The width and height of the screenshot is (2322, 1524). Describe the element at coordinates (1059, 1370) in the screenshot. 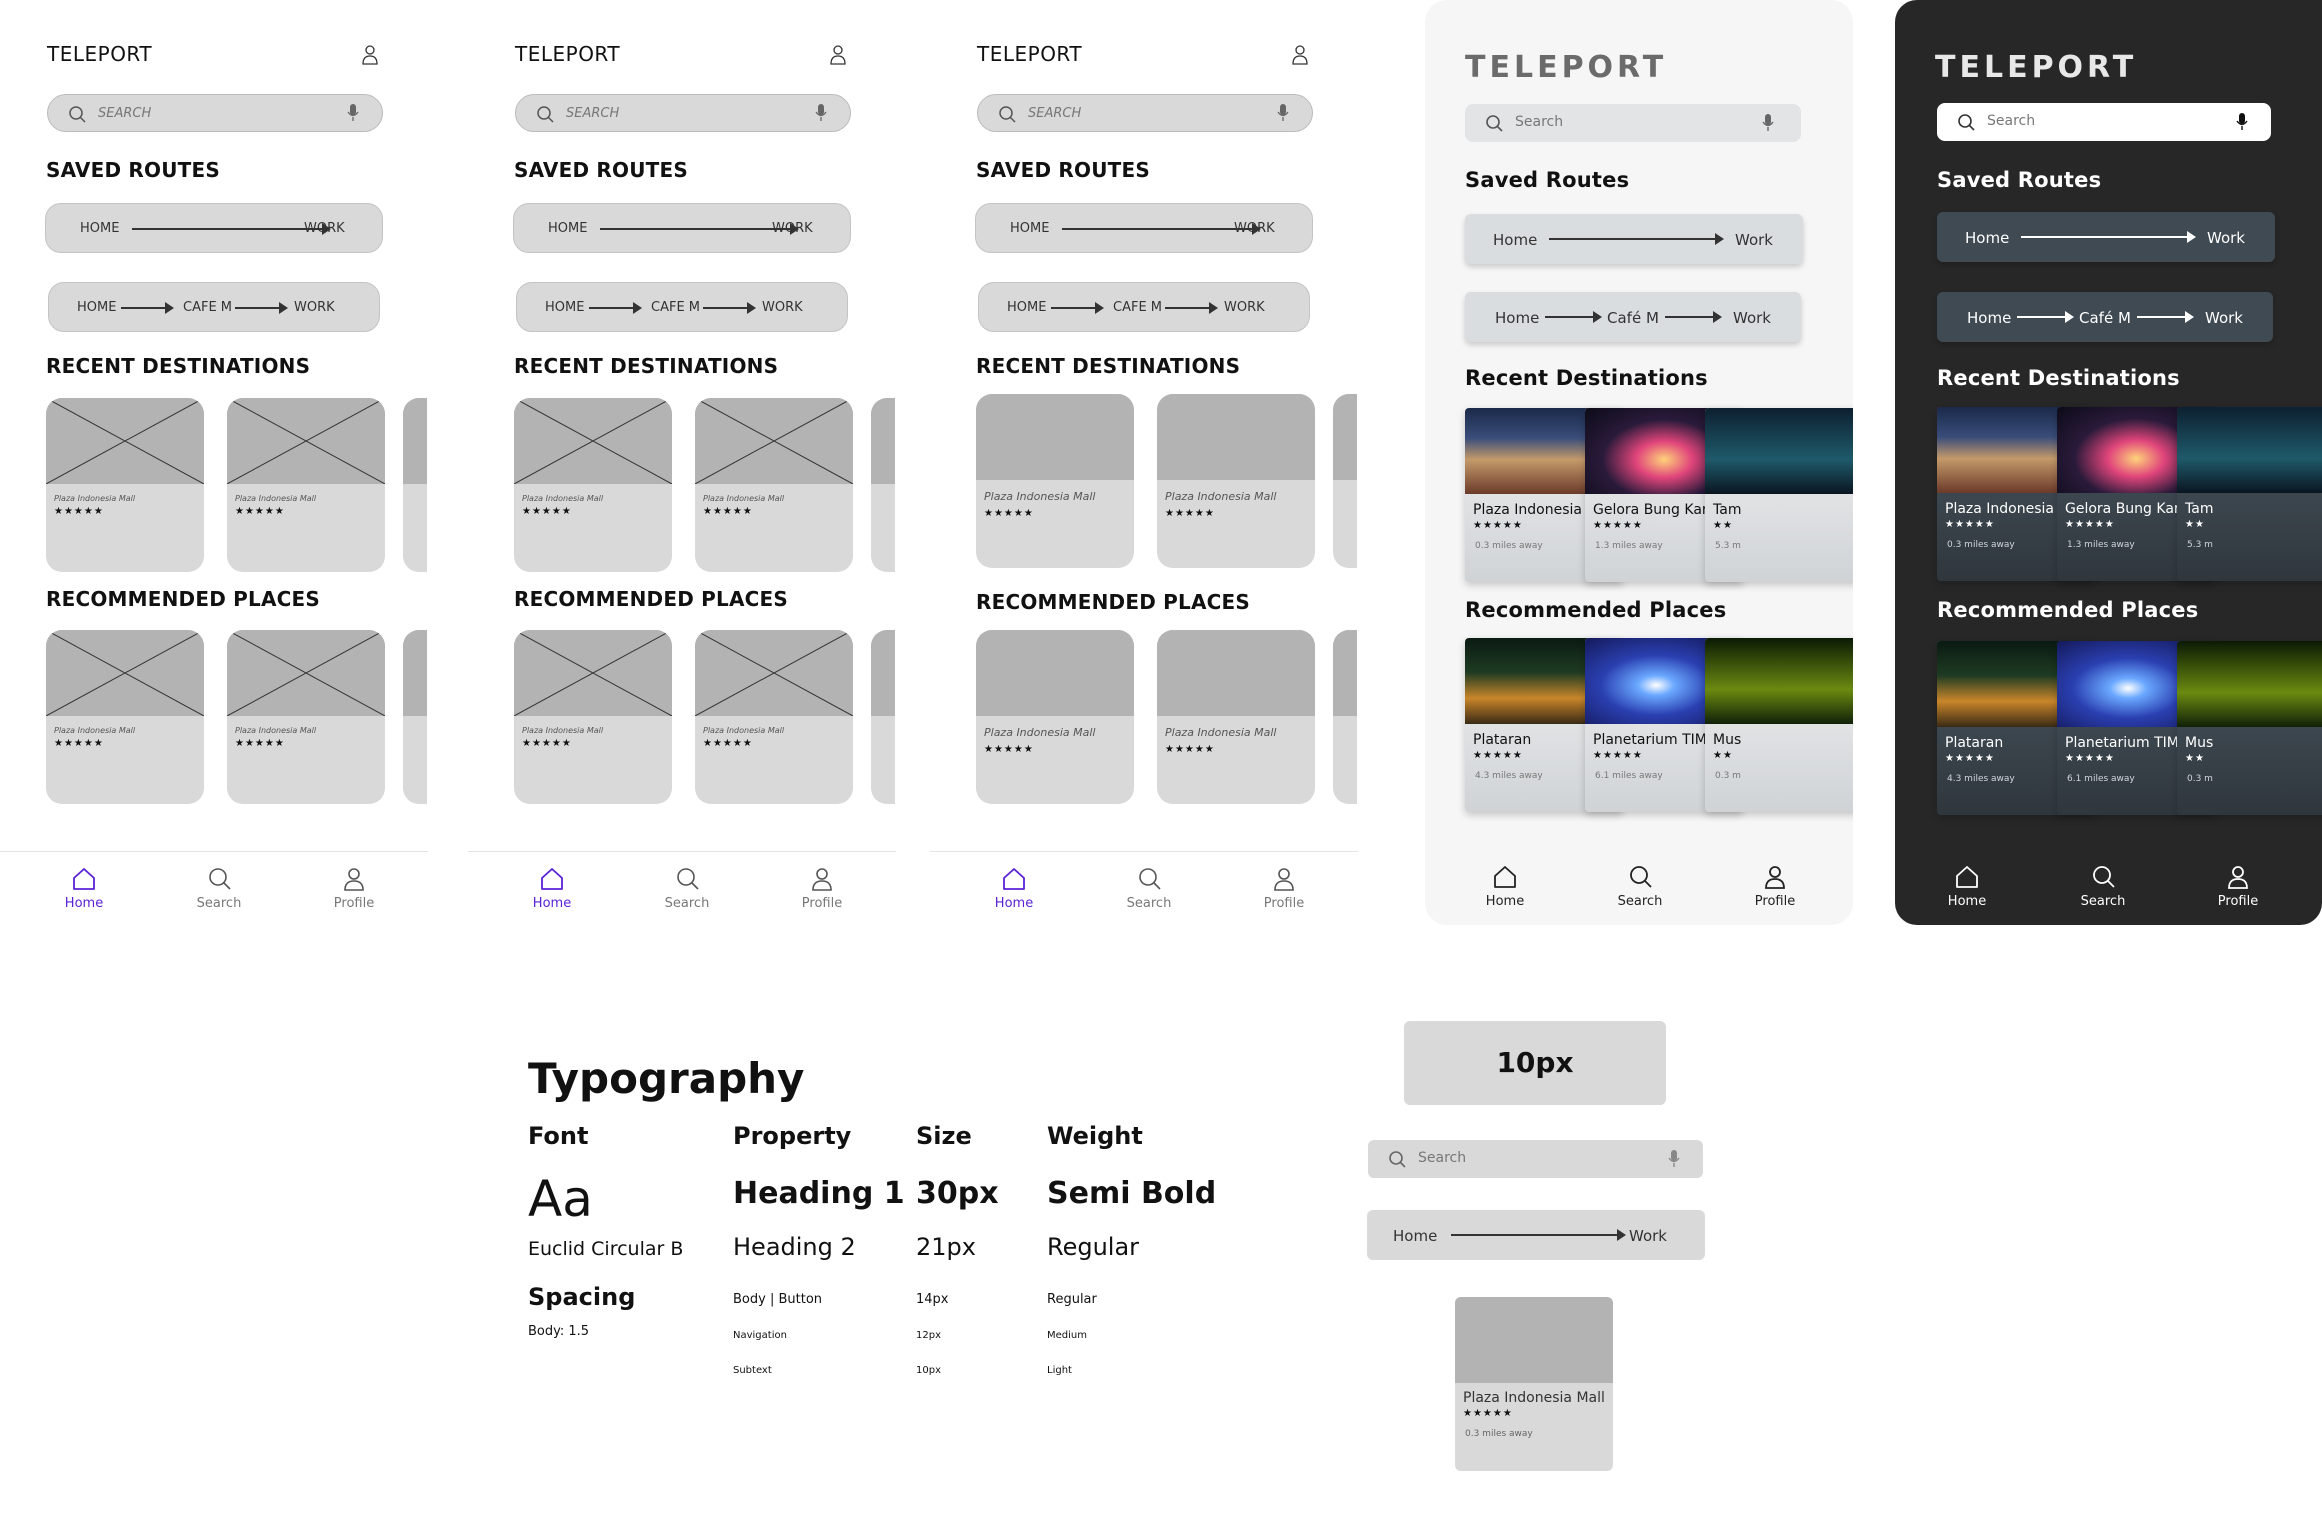

I see `type-weight: Light` at that location.